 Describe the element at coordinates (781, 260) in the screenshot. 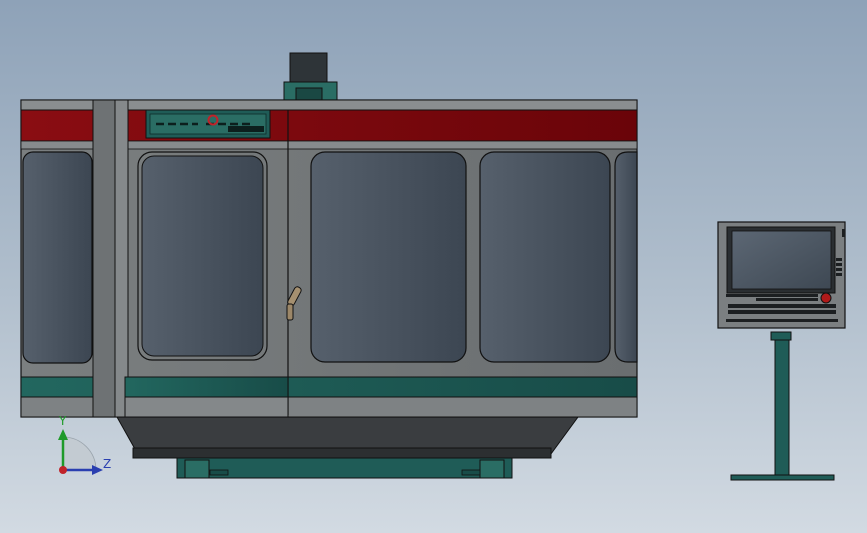

I see `pendant-screen` at that location.